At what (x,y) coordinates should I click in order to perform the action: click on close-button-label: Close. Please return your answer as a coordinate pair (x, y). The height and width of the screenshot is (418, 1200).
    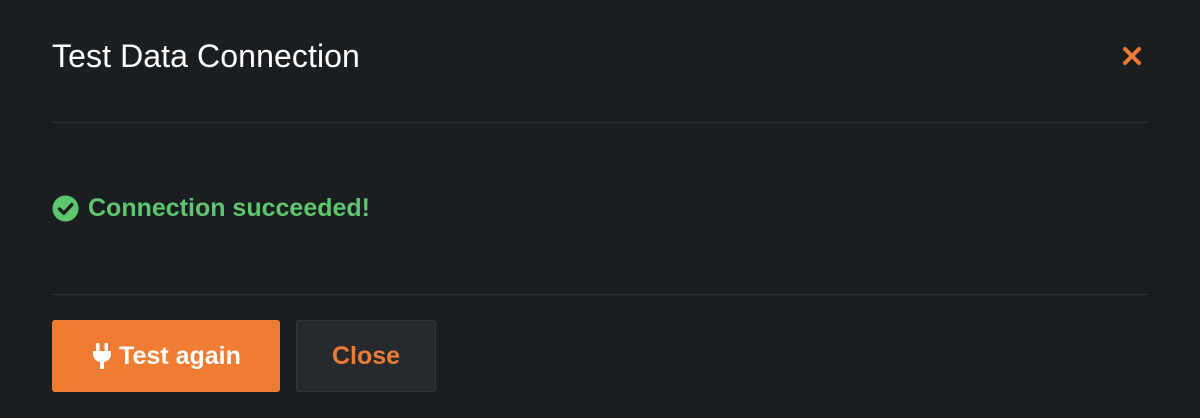
    Looking at the image, I should click on (366, 355).